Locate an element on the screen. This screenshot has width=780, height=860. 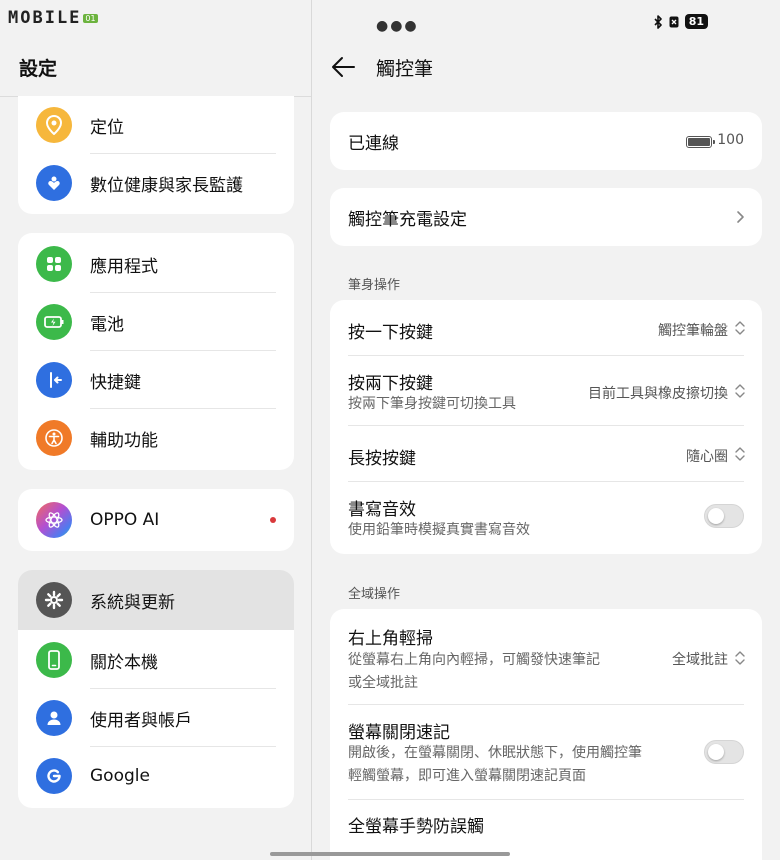
connection-row: 已連線 100 is located at coordinates (546, 141).